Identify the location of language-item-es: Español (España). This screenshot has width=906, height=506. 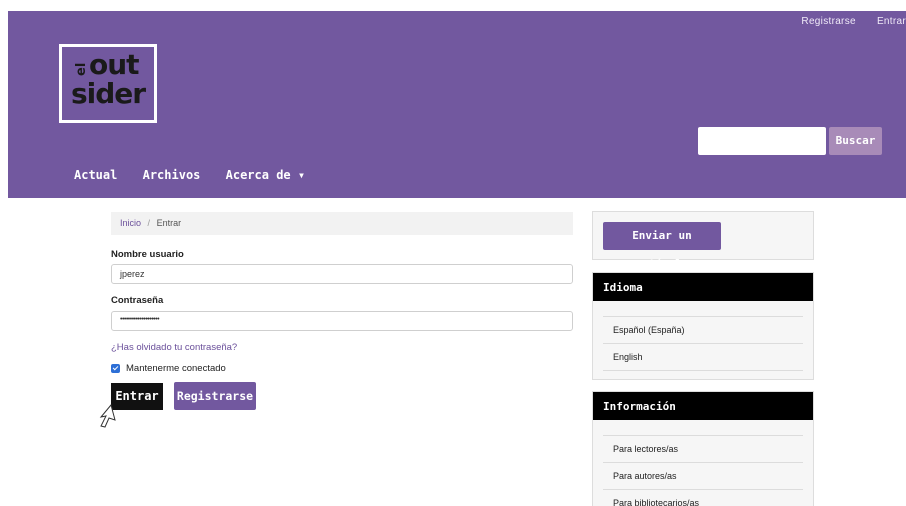
(703, 329).